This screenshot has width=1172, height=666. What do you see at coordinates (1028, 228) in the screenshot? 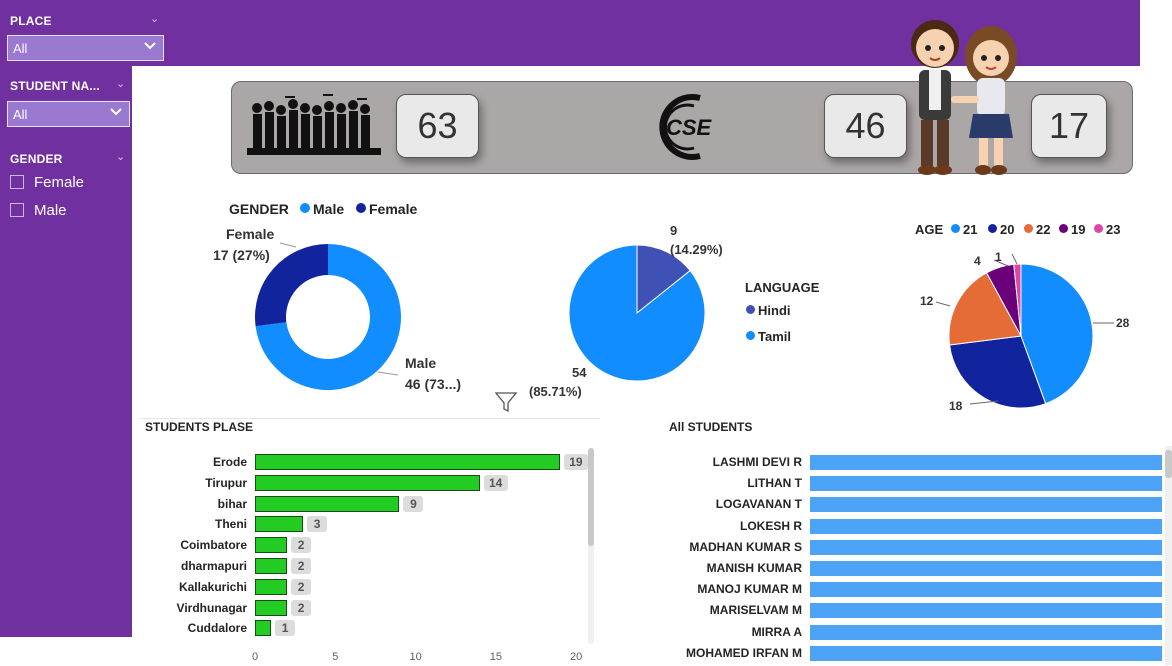
I see `age-22-legend-dot` at bounding box center [1028, 228].